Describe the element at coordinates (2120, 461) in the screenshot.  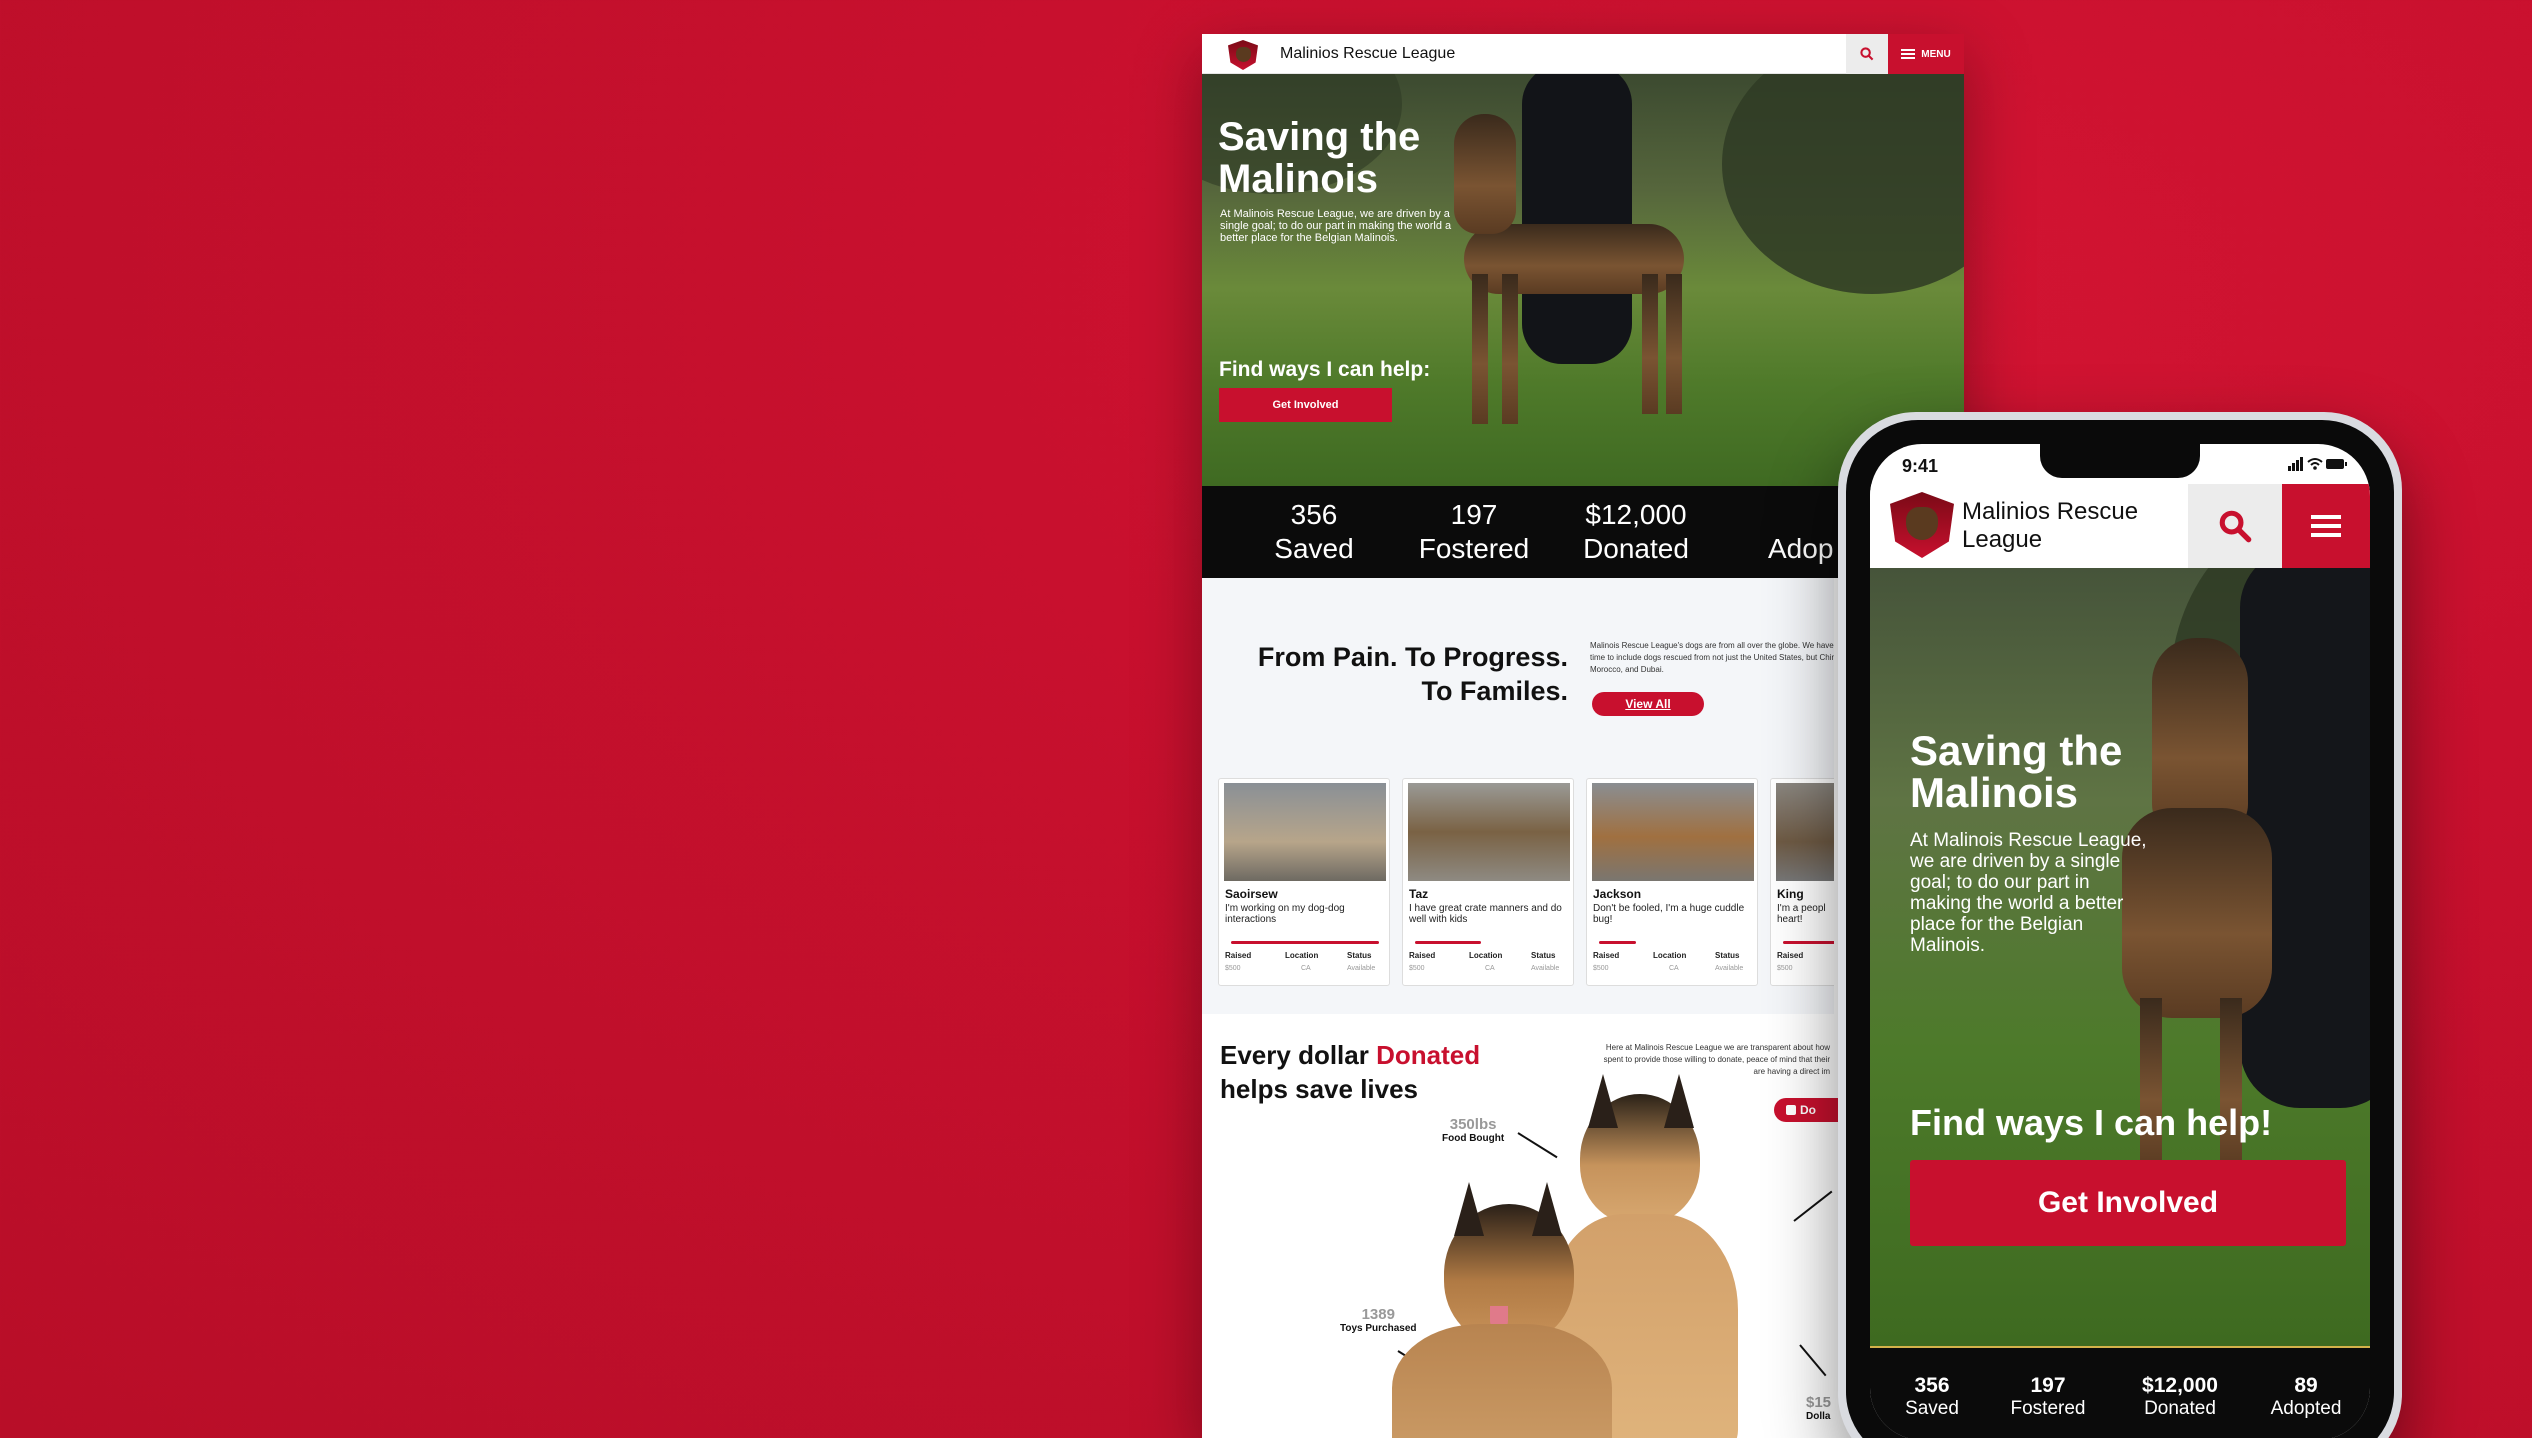
I see `phone-notch` at that location.